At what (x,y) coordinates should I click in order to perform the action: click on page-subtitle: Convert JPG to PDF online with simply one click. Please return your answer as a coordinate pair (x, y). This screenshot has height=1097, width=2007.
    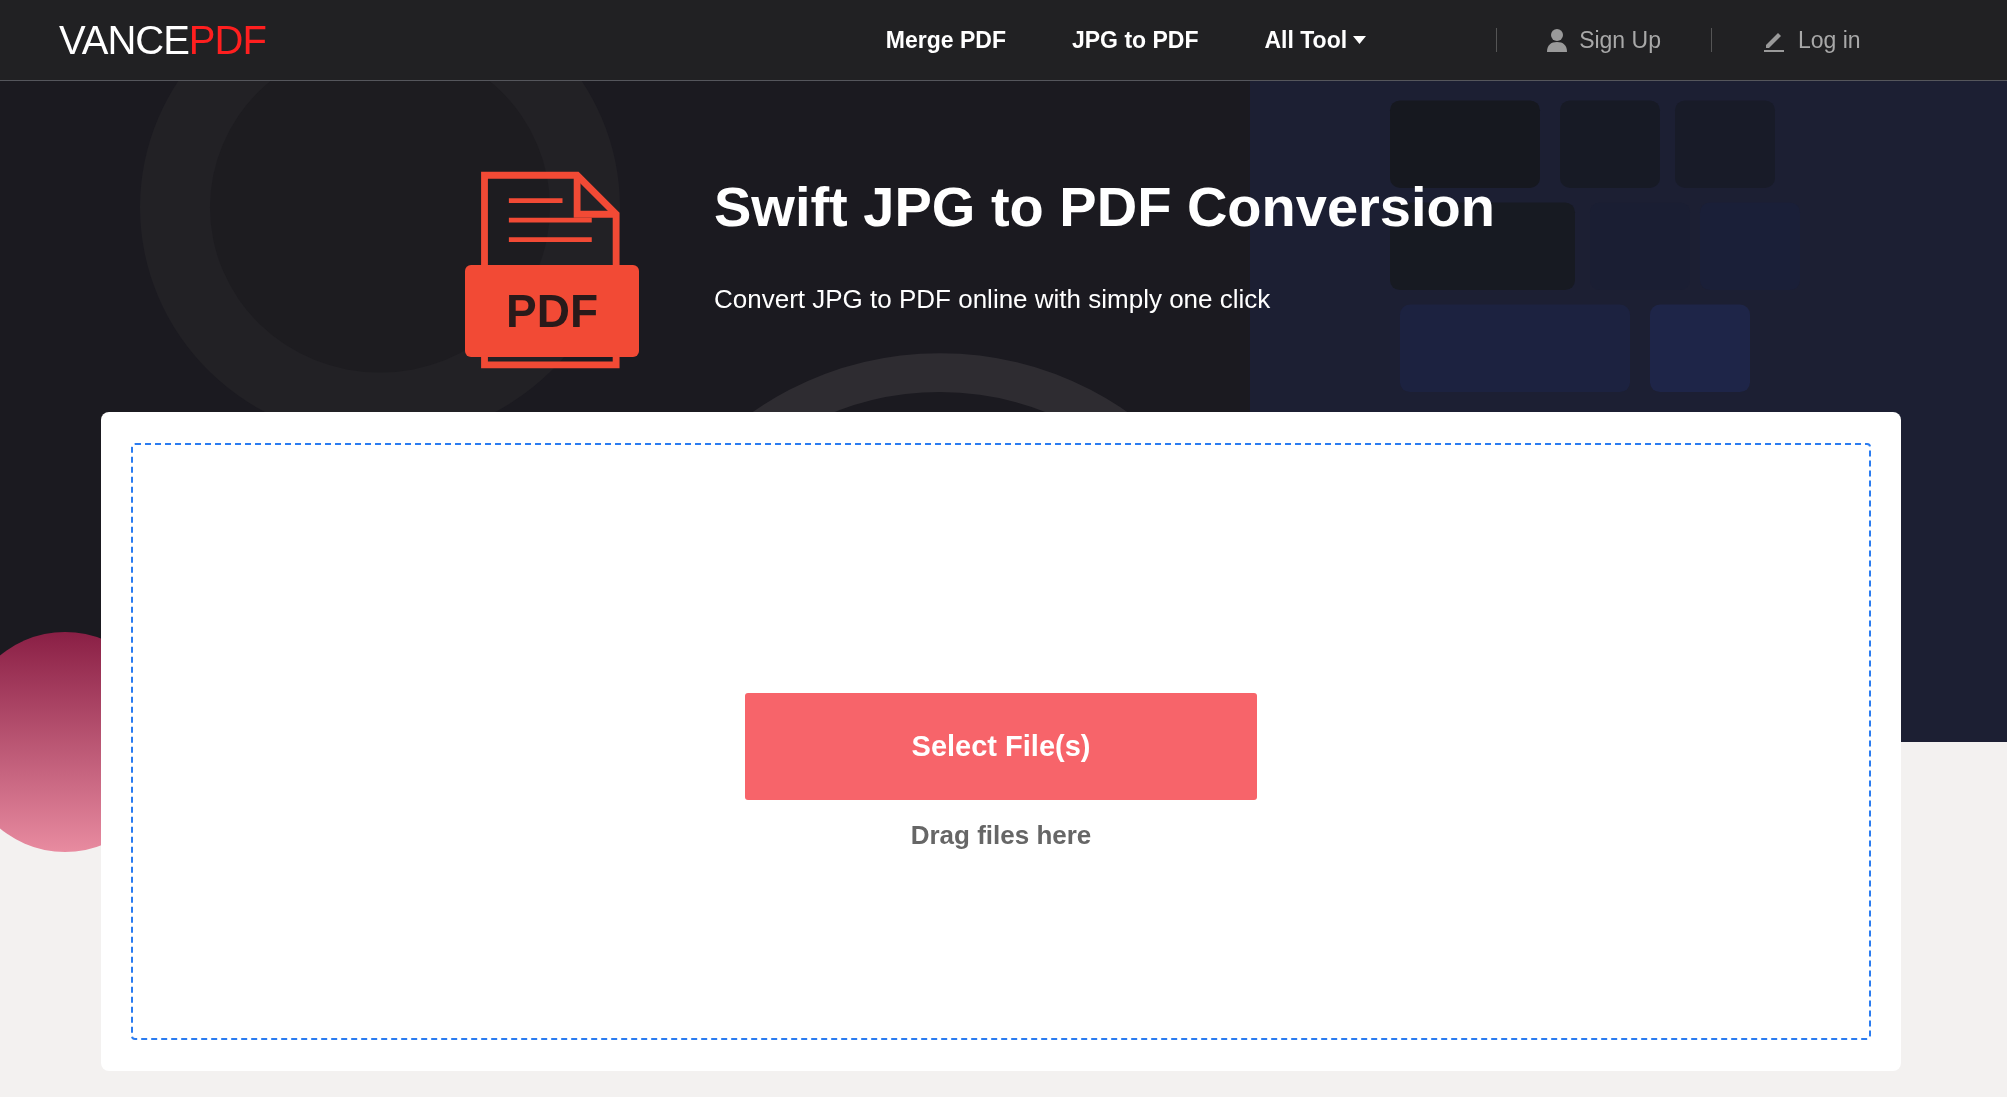
    Looking at the image, I should click on (993, 299).